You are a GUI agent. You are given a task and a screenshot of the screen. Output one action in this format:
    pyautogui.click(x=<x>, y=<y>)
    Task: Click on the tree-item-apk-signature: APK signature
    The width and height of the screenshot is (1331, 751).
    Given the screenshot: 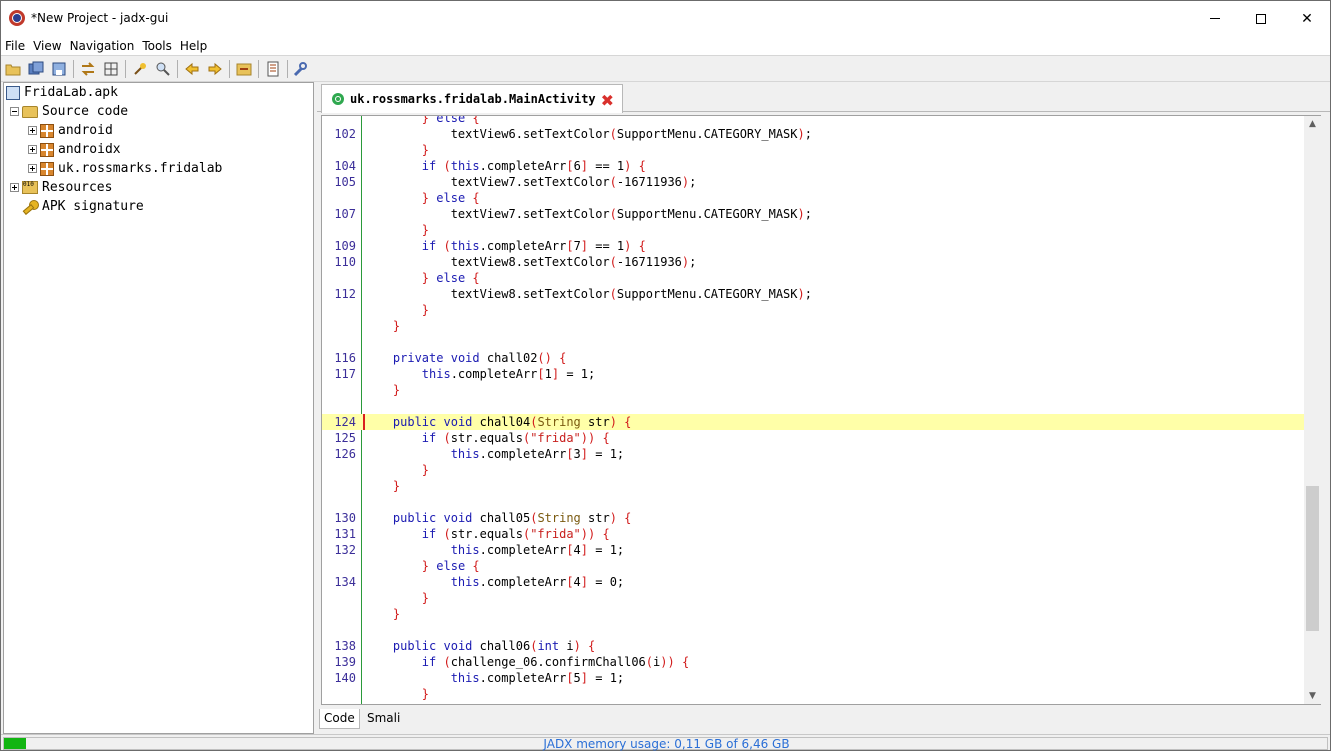 What is the action you would take?
    pyautogui.click(x=83, y=206)
    